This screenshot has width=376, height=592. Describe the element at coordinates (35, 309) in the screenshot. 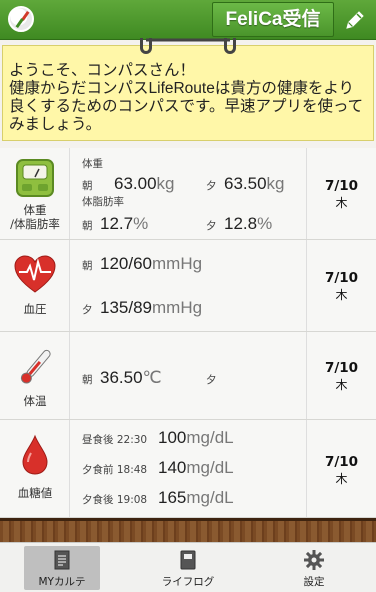

I see `blood-pressure-label: 血圧` at that location.